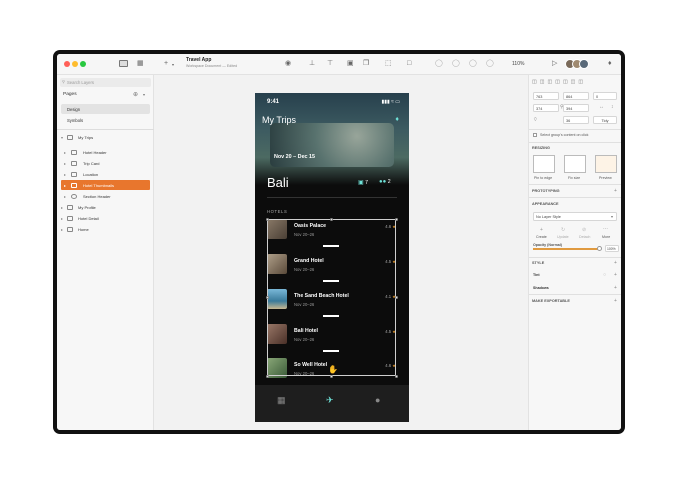 The height and width of the screenshot is (486, 680). I want to click on minimize-window-button, so click(75, 64).